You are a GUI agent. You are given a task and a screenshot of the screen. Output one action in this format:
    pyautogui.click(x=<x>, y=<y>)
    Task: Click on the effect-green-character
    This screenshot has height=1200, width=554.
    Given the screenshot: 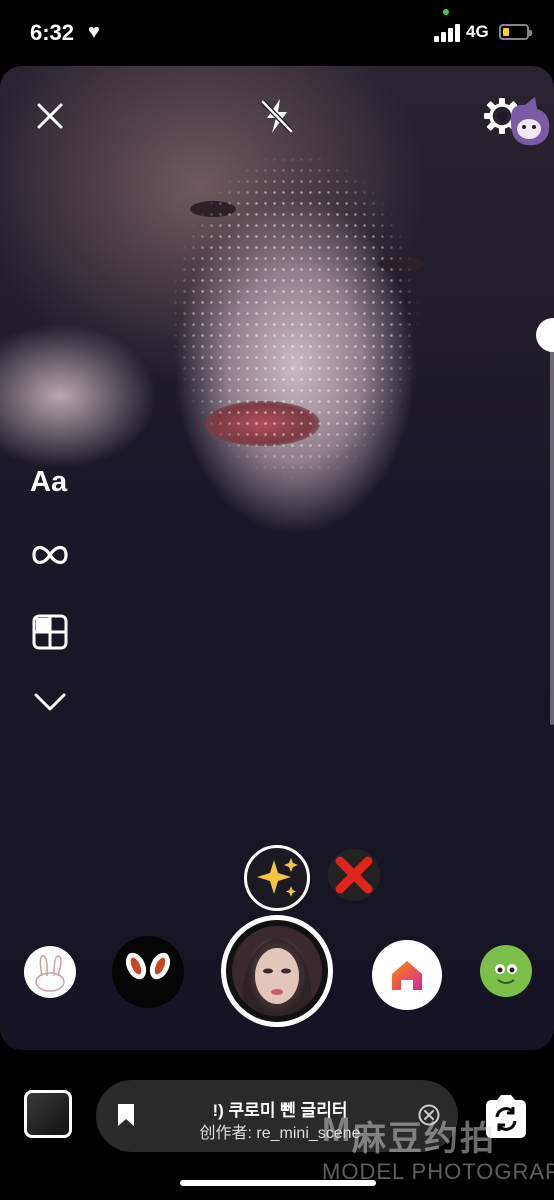 What is the action you would take?
    pyautogui.click(x=506, y=971)
    